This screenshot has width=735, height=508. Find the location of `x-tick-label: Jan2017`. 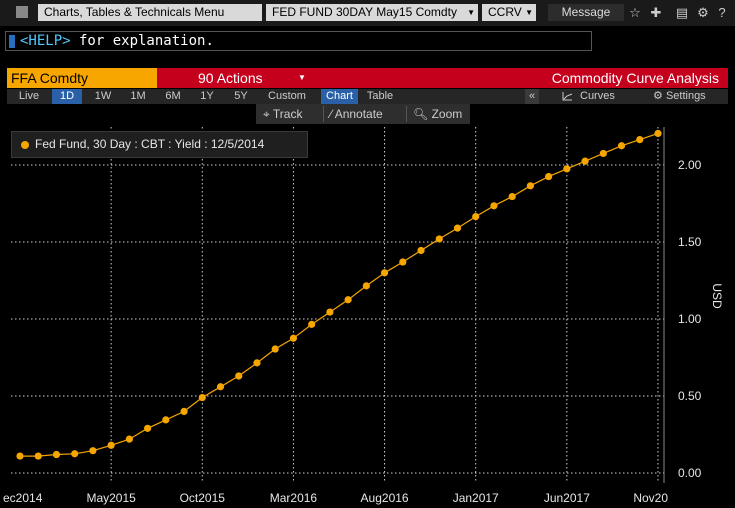

x-tick-label: Jan2017 is located at coordinates (476, 498).